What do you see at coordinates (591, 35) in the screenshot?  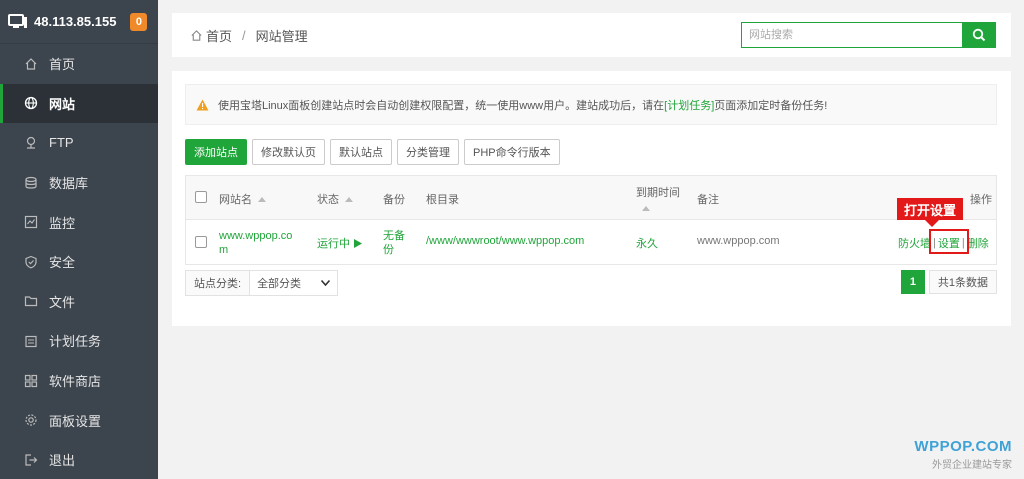 I see `header-bar: 首页 / 网站管理` at bounding box center [591, 35].